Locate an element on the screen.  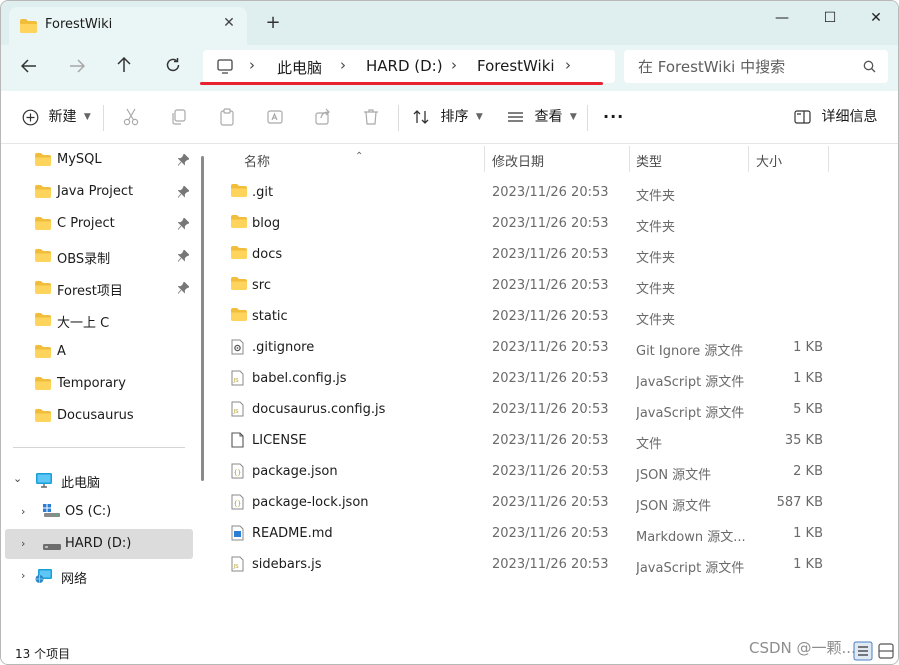
file-row: src 2023/11/26 20:53 文件夹 is located at coordinates (529, 285).